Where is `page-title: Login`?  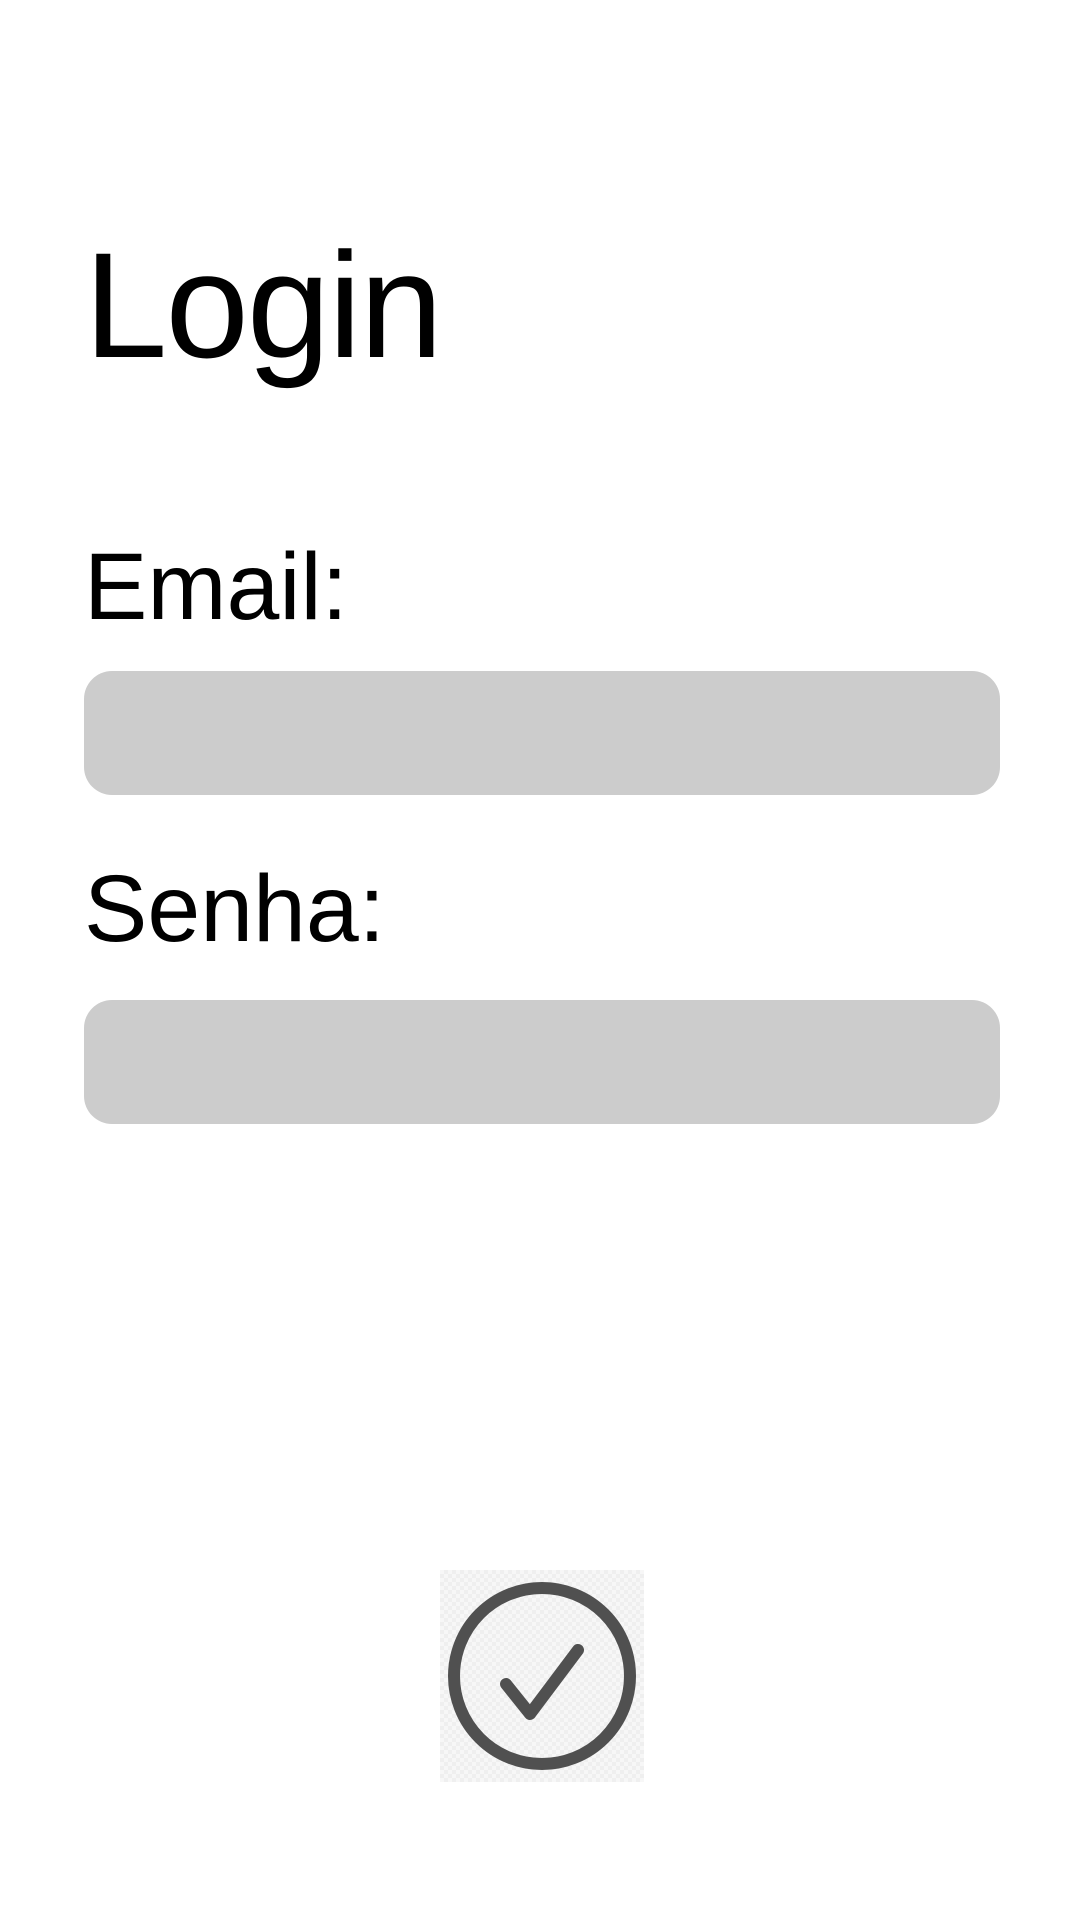
page-title: Login is located at coordinates (263, 305).